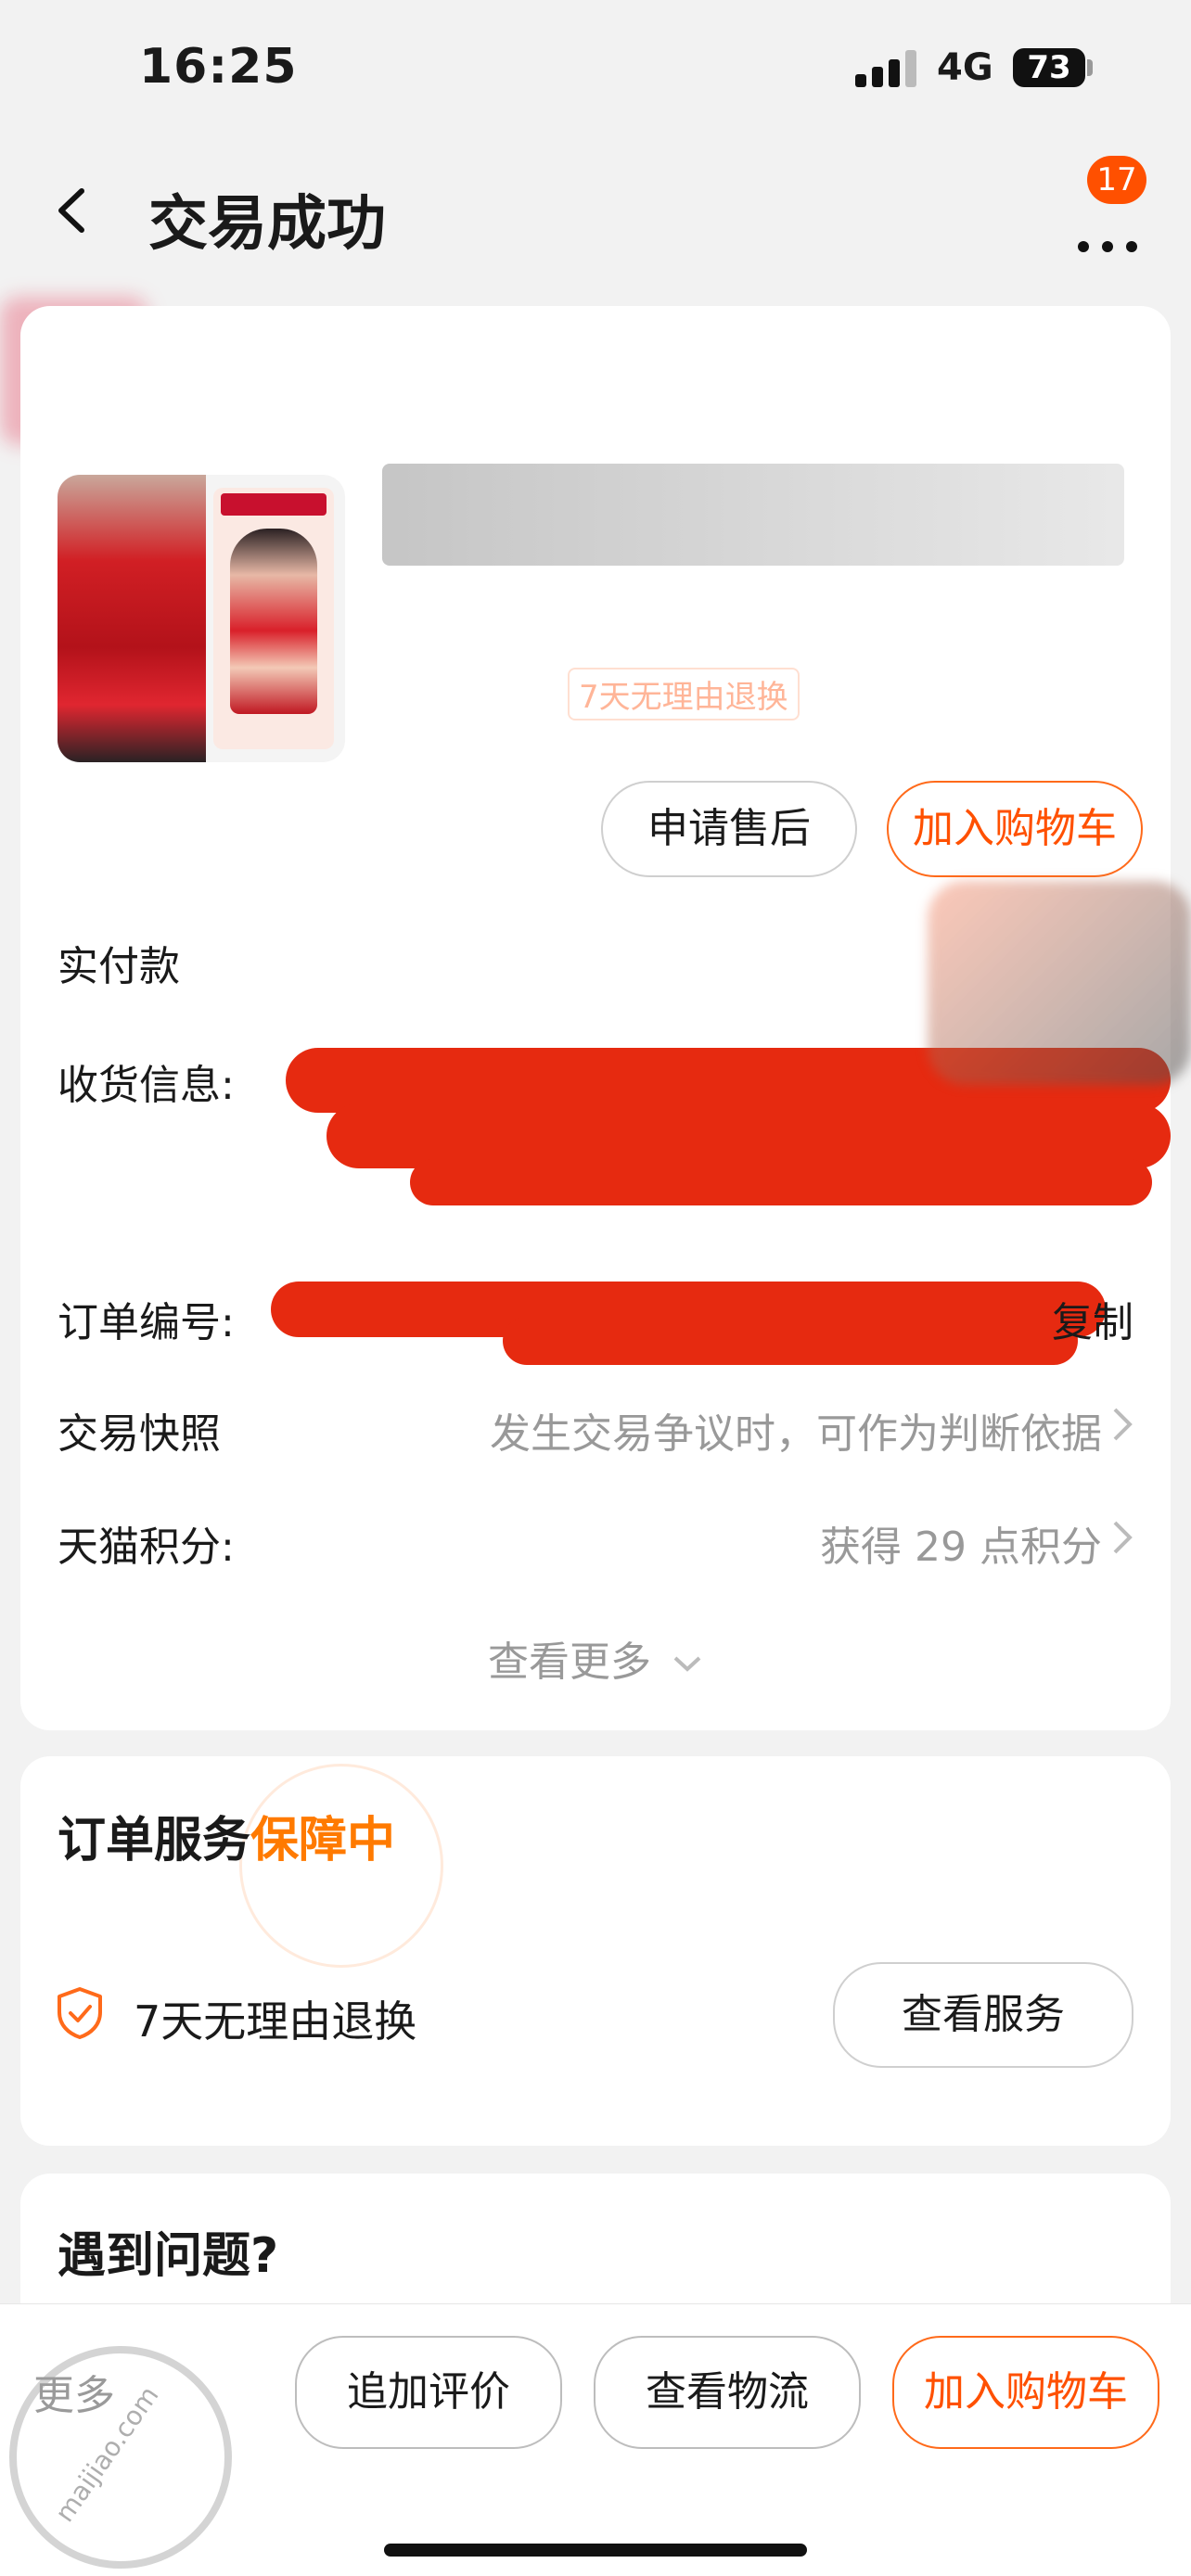  What do you see at coordinates (961, 1543) in the screenshot?
I see `points-value: 获得 29 点积分` at bounding box center [961, 1543].